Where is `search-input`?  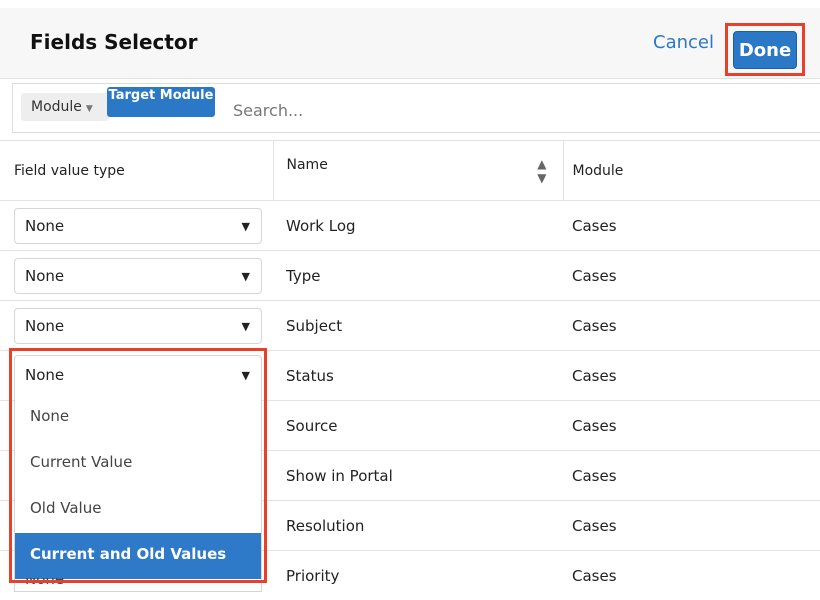 search-input is located at coordinates (513, 110).